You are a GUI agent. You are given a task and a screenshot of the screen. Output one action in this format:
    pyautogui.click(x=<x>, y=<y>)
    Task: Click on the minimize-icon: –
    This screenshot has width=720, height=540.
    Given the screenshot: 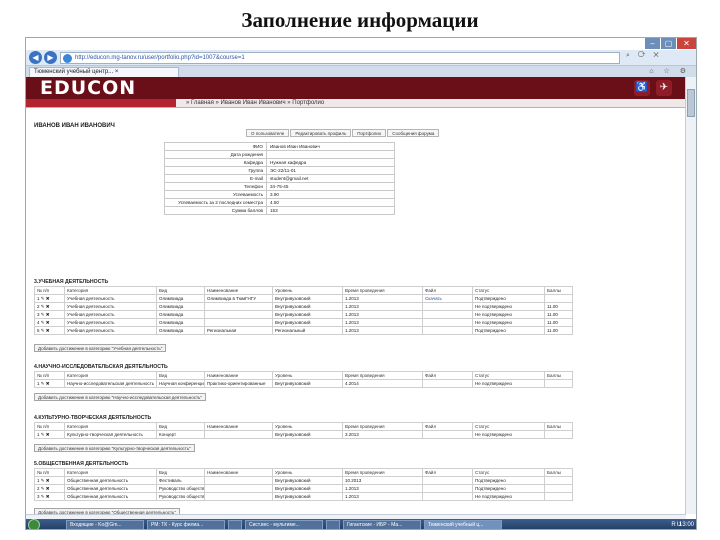 What is the action you would take?
    pyautogui.click(x=652, y=43)
    